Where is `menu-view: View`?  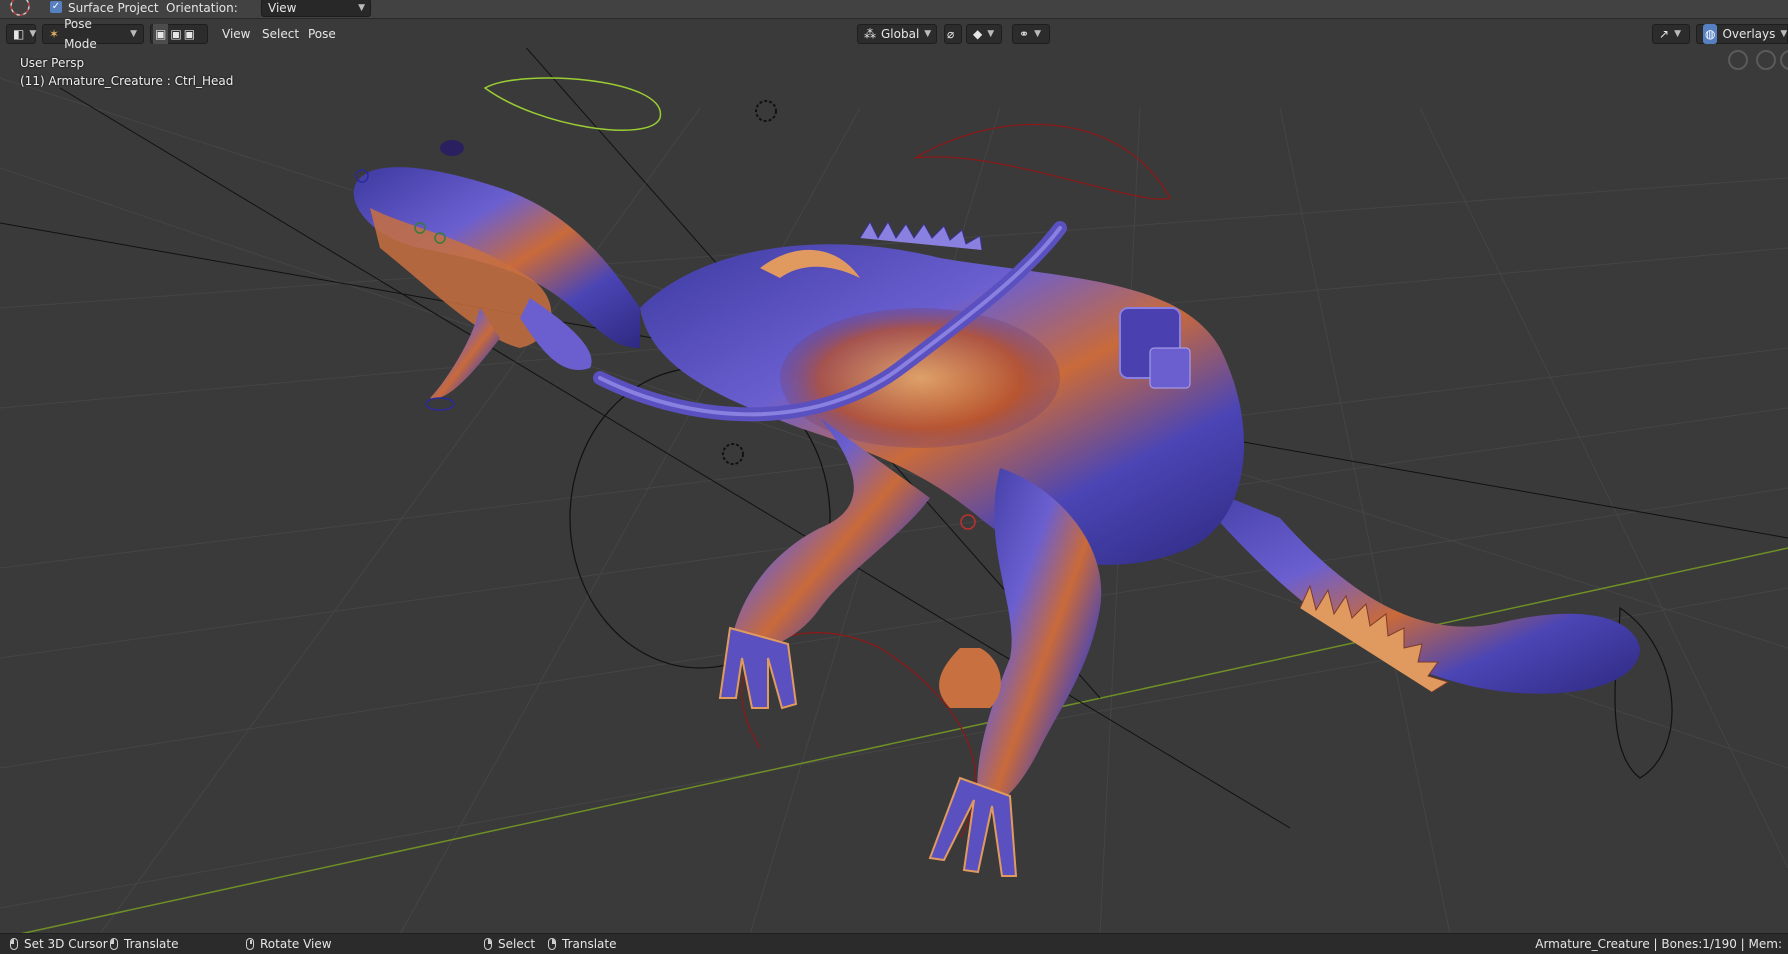
menu-view: View is located at coordinates (236, 34).